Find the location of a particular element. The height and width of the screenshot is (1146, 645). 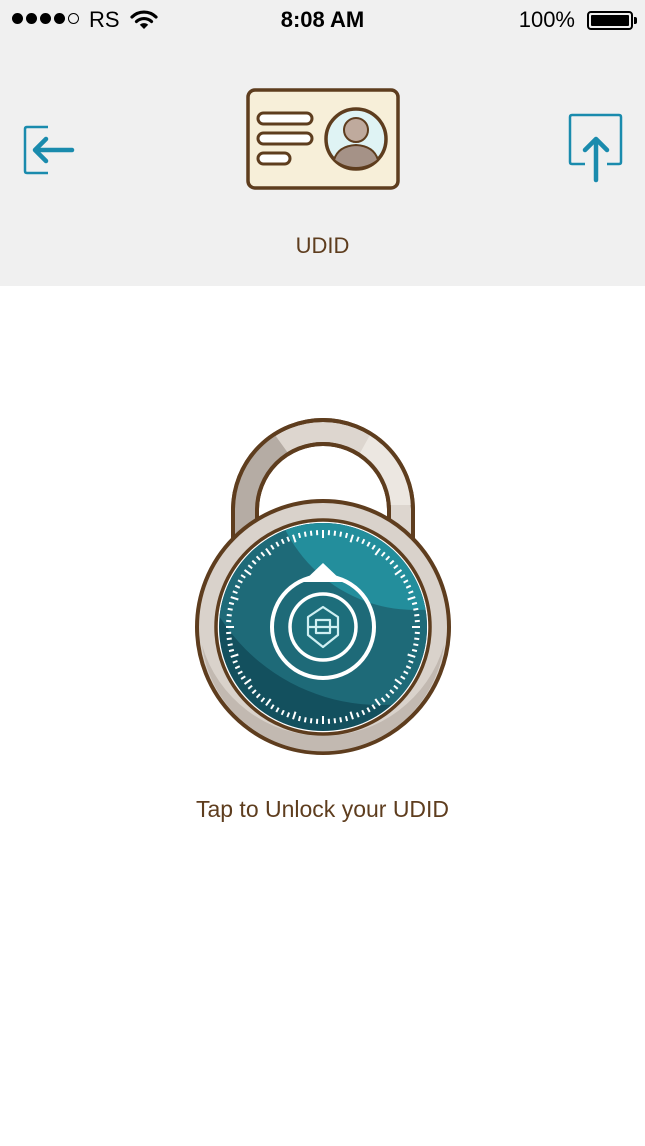

share-button is located at coordinates (596, 148).